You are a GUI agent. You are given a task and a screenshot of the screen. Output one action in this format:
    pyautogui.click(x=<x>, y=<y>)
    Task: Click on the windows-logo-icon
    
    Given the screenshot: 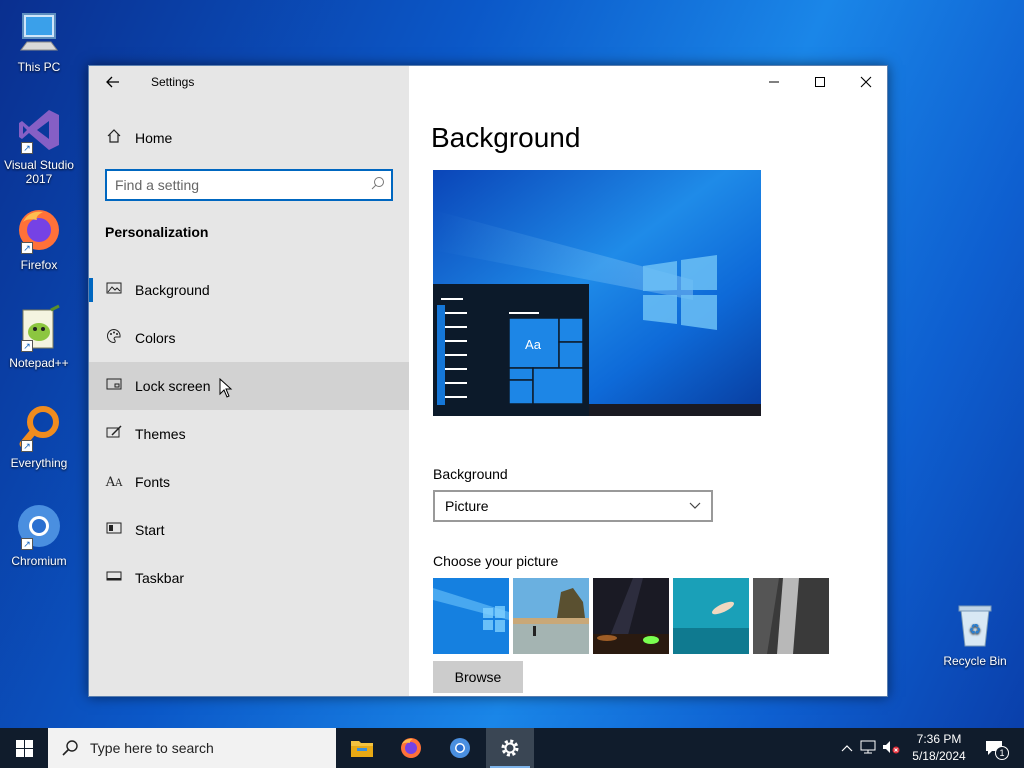 What is the action you would take?
    pyautogui.click(x=24, y=748)
    